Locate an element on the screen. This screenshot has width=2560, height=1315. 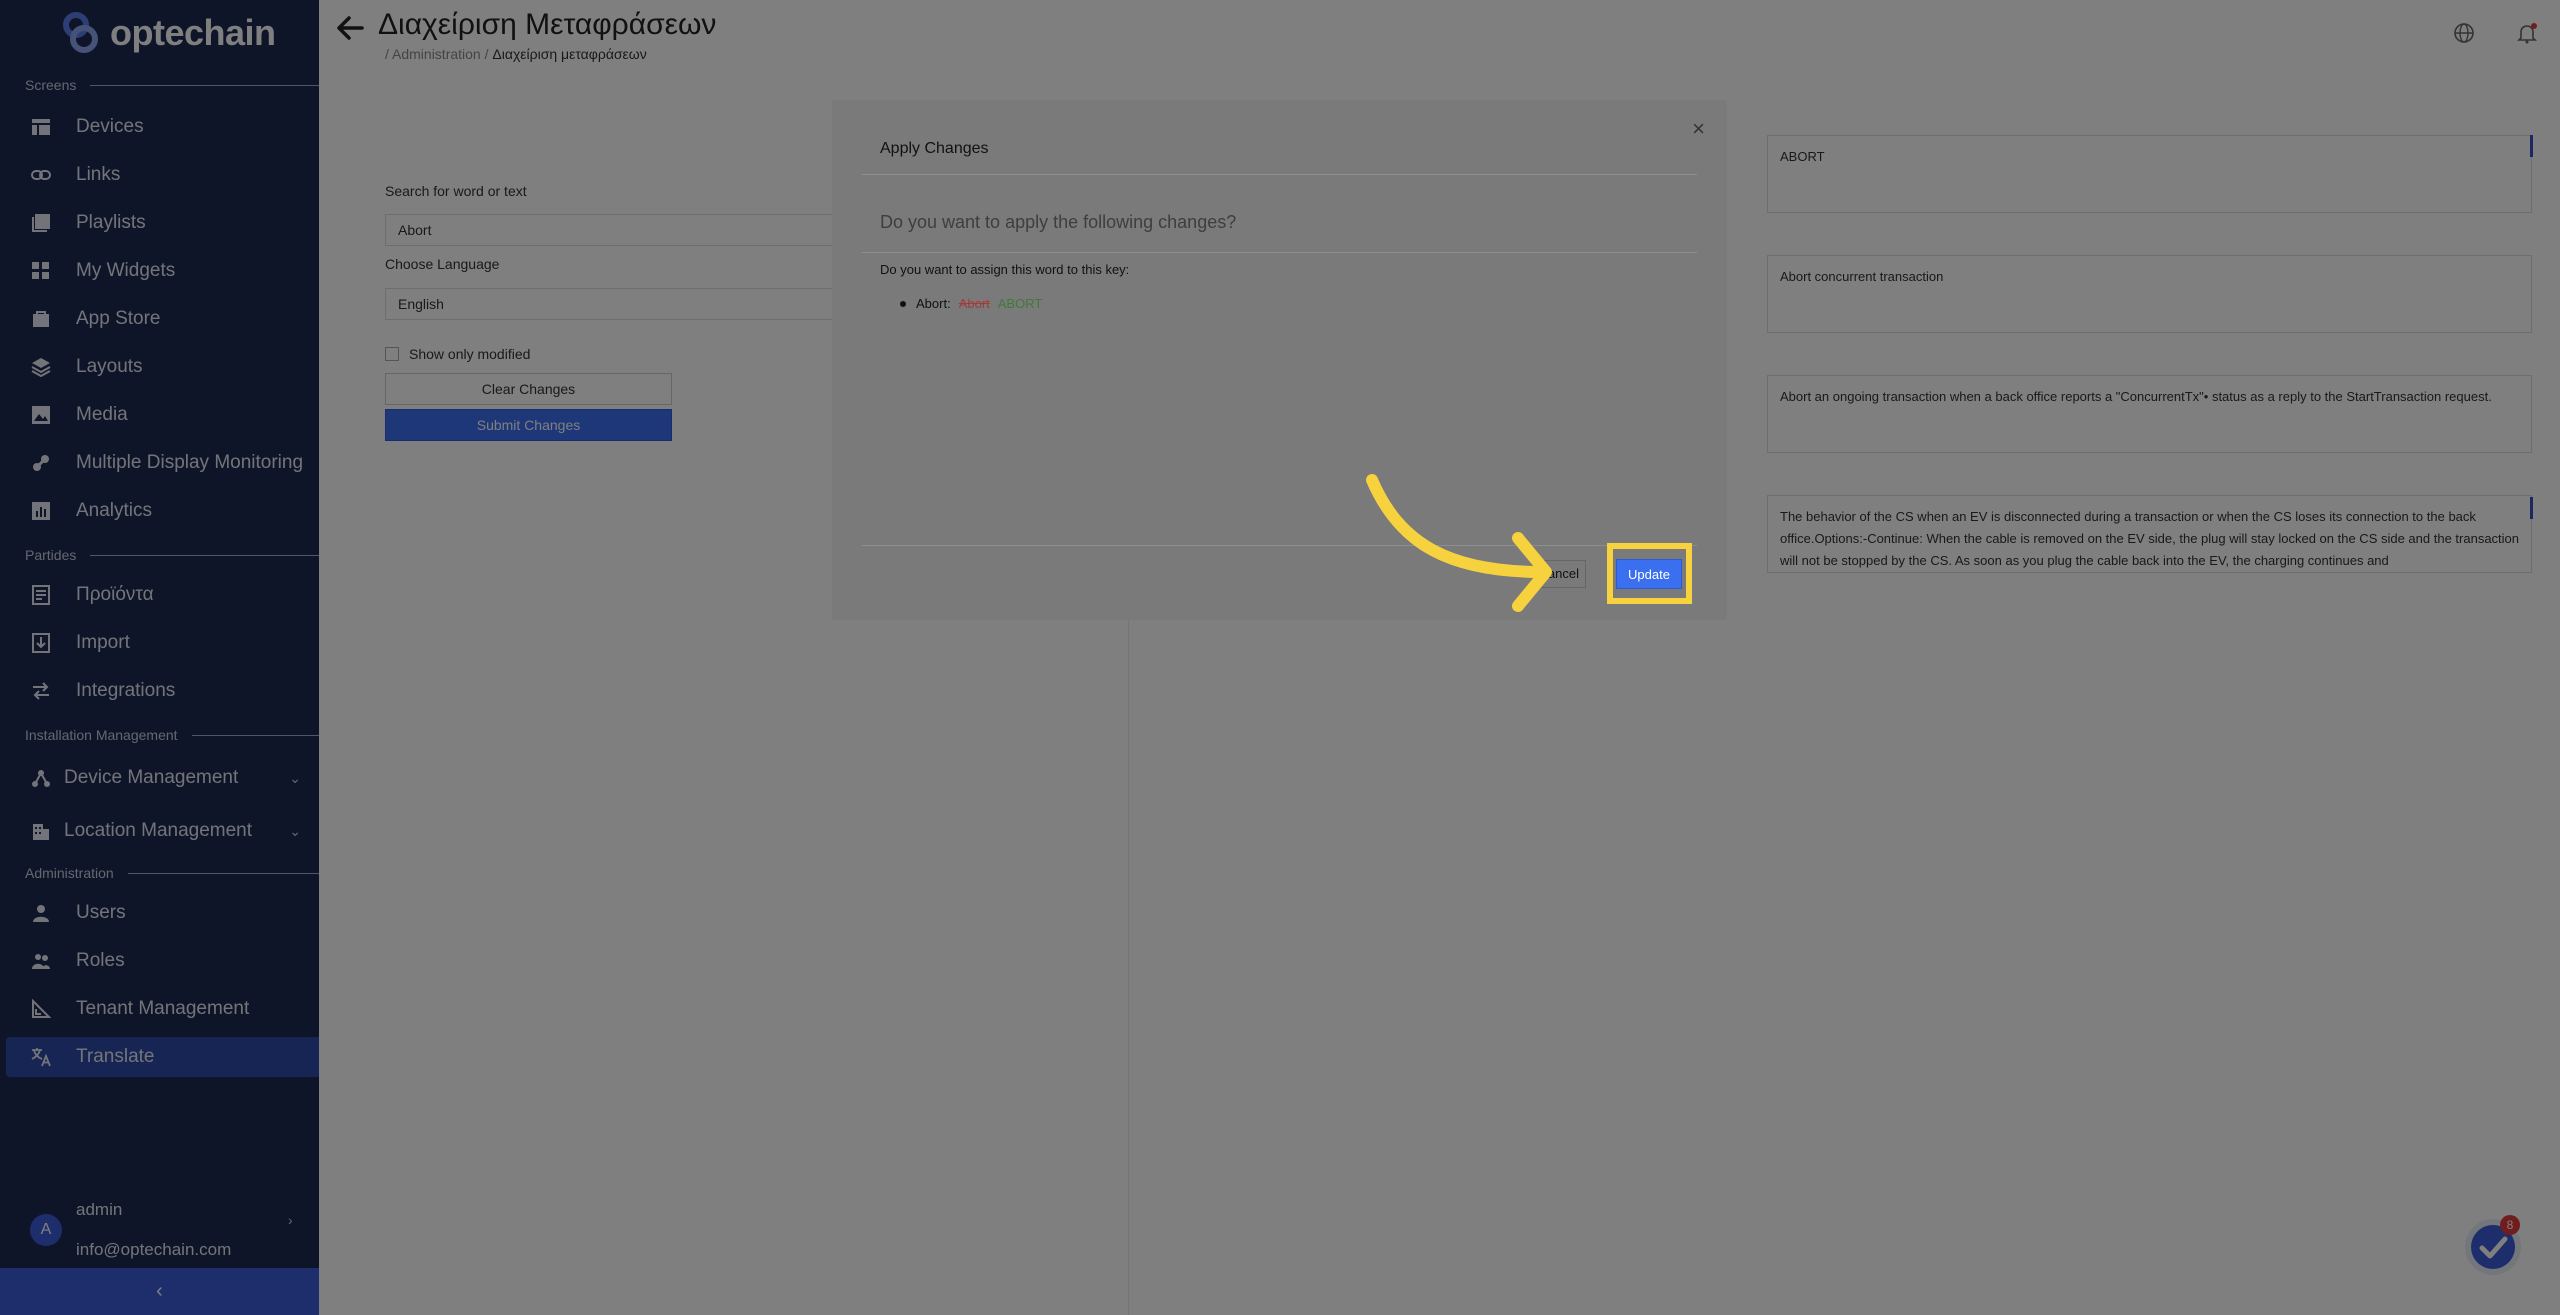
change-new-value: ABORT is located at coordinates (1020, 303).